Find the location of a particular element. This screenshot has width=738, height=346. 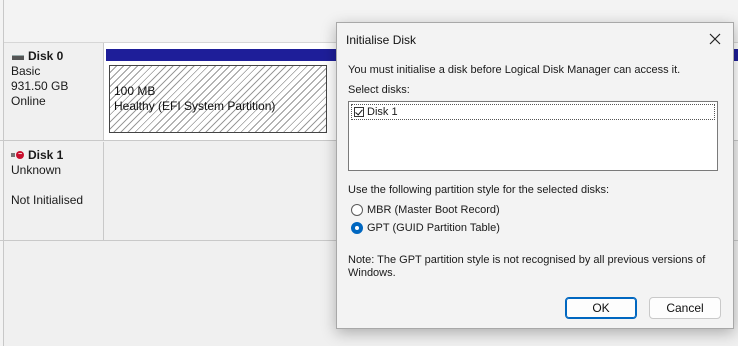

mbr-option: MBR (Master Boot Record) is located at coordinates (425, 210).